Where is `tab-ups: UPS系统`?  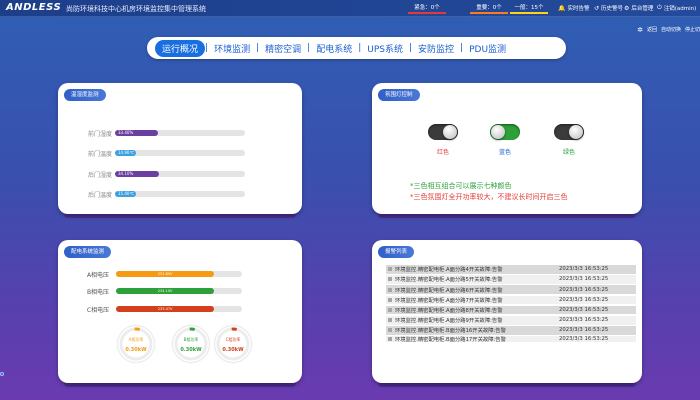 tab-ups: UPS系统 is located at coordinates (385, 48).